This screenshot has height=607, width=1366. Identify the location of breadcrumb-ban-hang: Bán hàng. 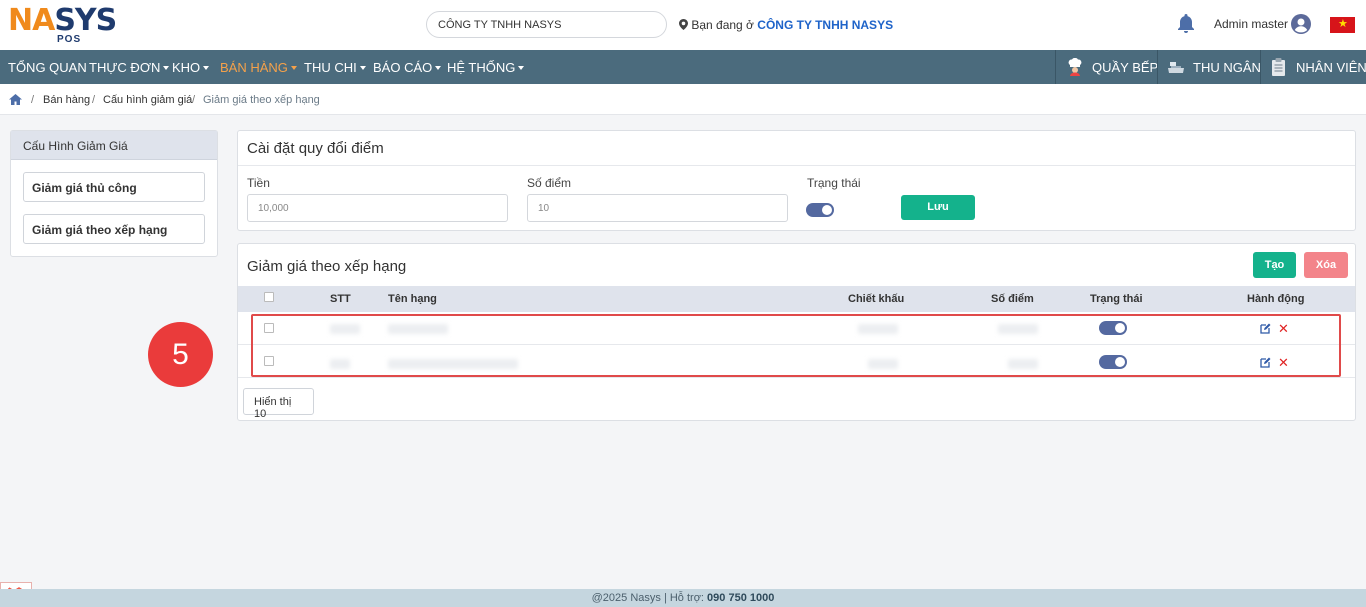
(66, 100).